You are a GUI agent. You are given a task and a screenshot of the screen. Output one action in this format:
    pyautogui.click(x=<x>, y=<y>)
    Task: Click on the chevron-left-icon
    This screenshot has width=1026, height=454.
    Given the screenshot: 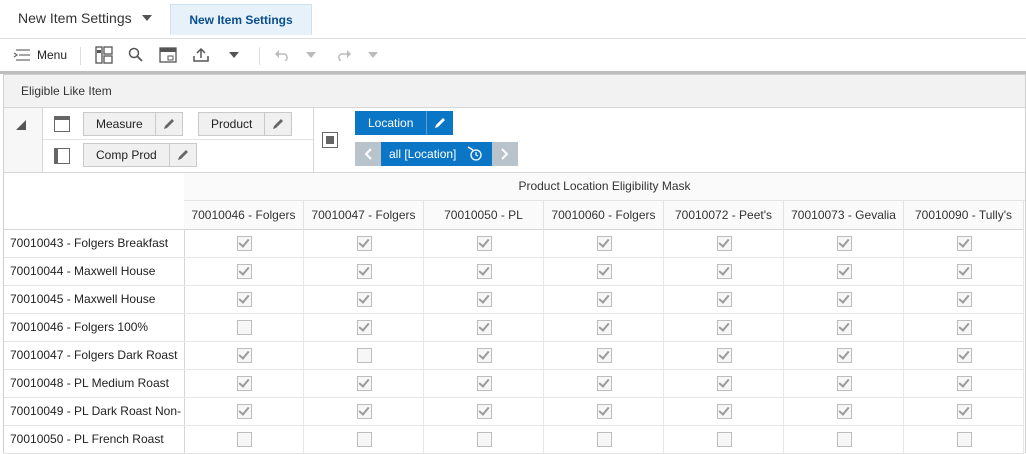 What is the action you would take?
    pyautogui.click(x=368, y=154)
    